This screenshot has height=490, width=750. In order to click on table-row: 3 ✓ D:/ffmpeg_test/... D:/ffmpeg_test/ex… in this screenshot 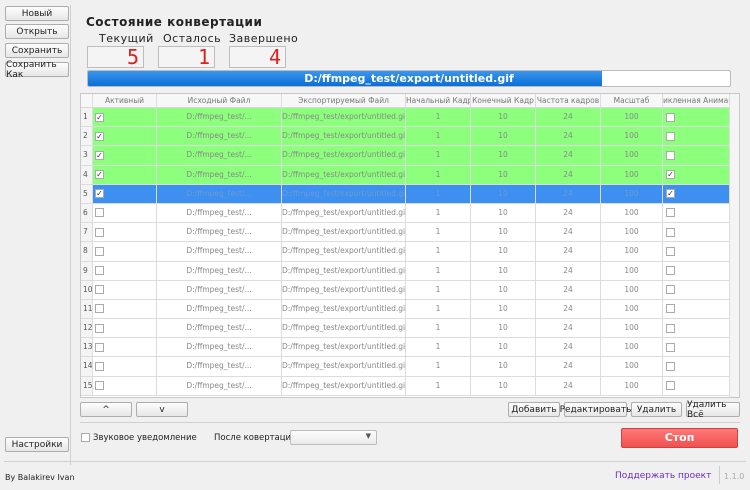, I will do `click(410, 156)`.